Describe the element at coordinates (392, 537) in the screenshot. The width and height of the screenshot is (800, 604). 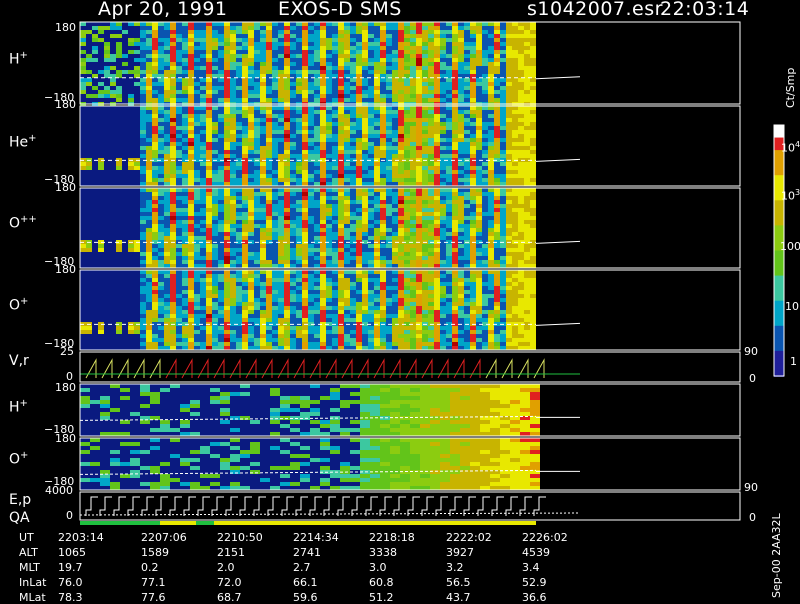
I see `ephemeris-cell: 2218:18` at that location.